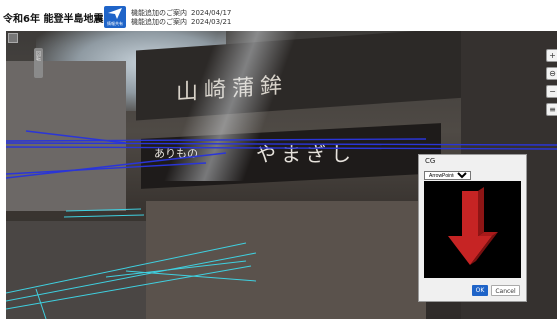 This screenshot has height=319, width=557. I want to click on dialog-title: CG, so click(430, 161).